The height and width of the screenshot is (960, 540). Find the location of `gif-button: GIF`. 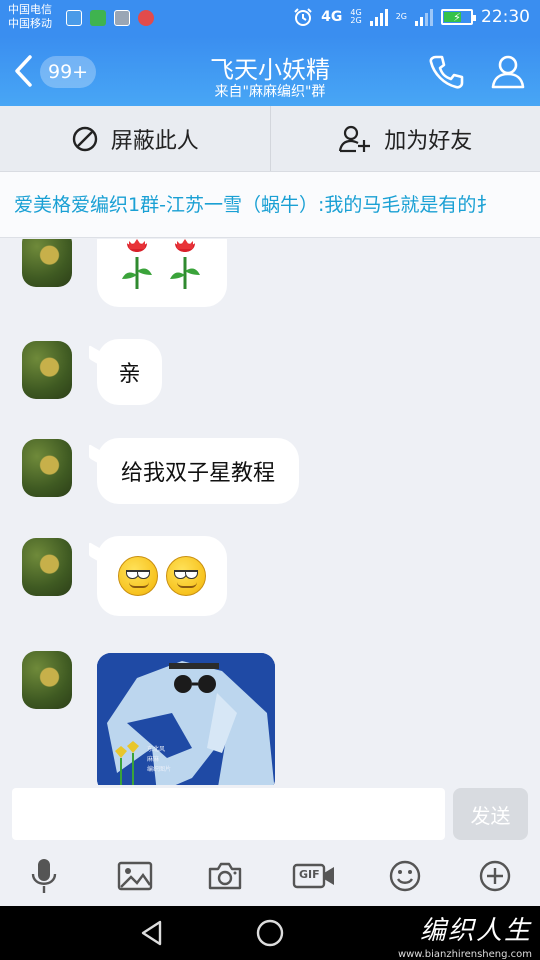

gif-button: GIF is located at coordinates (314, 876).